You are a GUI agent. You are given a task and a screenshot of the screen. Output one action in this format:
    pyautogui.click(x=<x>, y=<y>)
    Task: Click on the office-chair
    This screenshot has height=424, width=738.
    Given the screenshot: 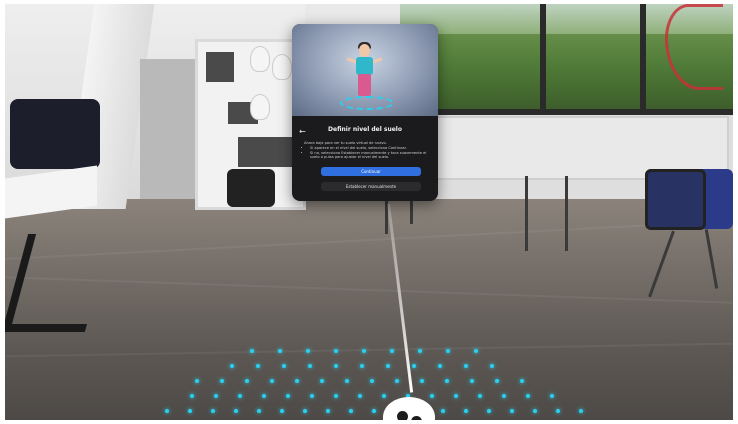 What is the action you would take?
    pyautogui.click(x=55, y=134)
    